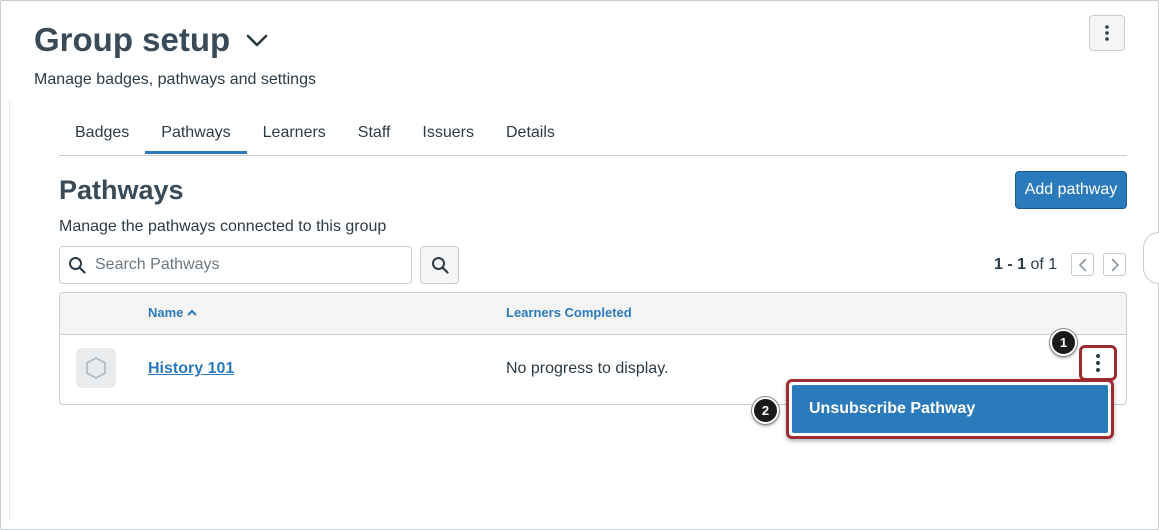 The height and width of the screenshot is (530, 1159). Describe the element at coordinates (530, 133) in the screenshot. I see `tab-details: Details` at that location.